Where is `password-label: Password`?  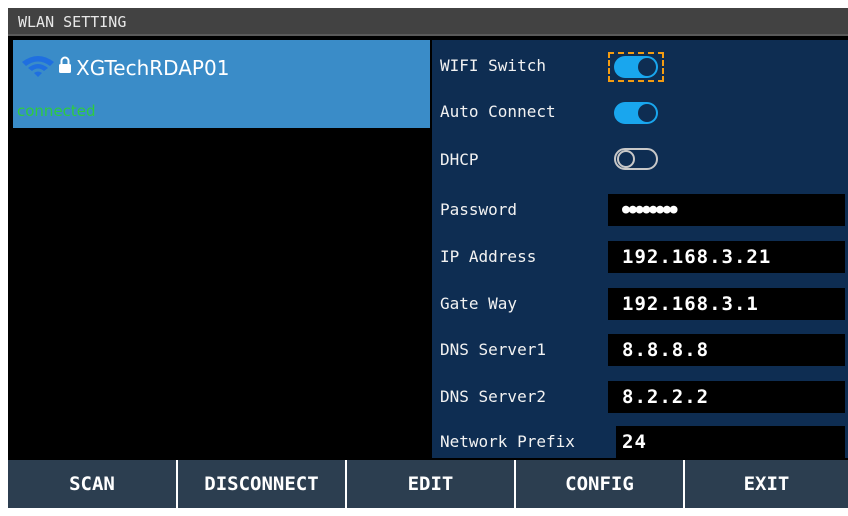
password-label: Password is located at coordinates (479, 209).